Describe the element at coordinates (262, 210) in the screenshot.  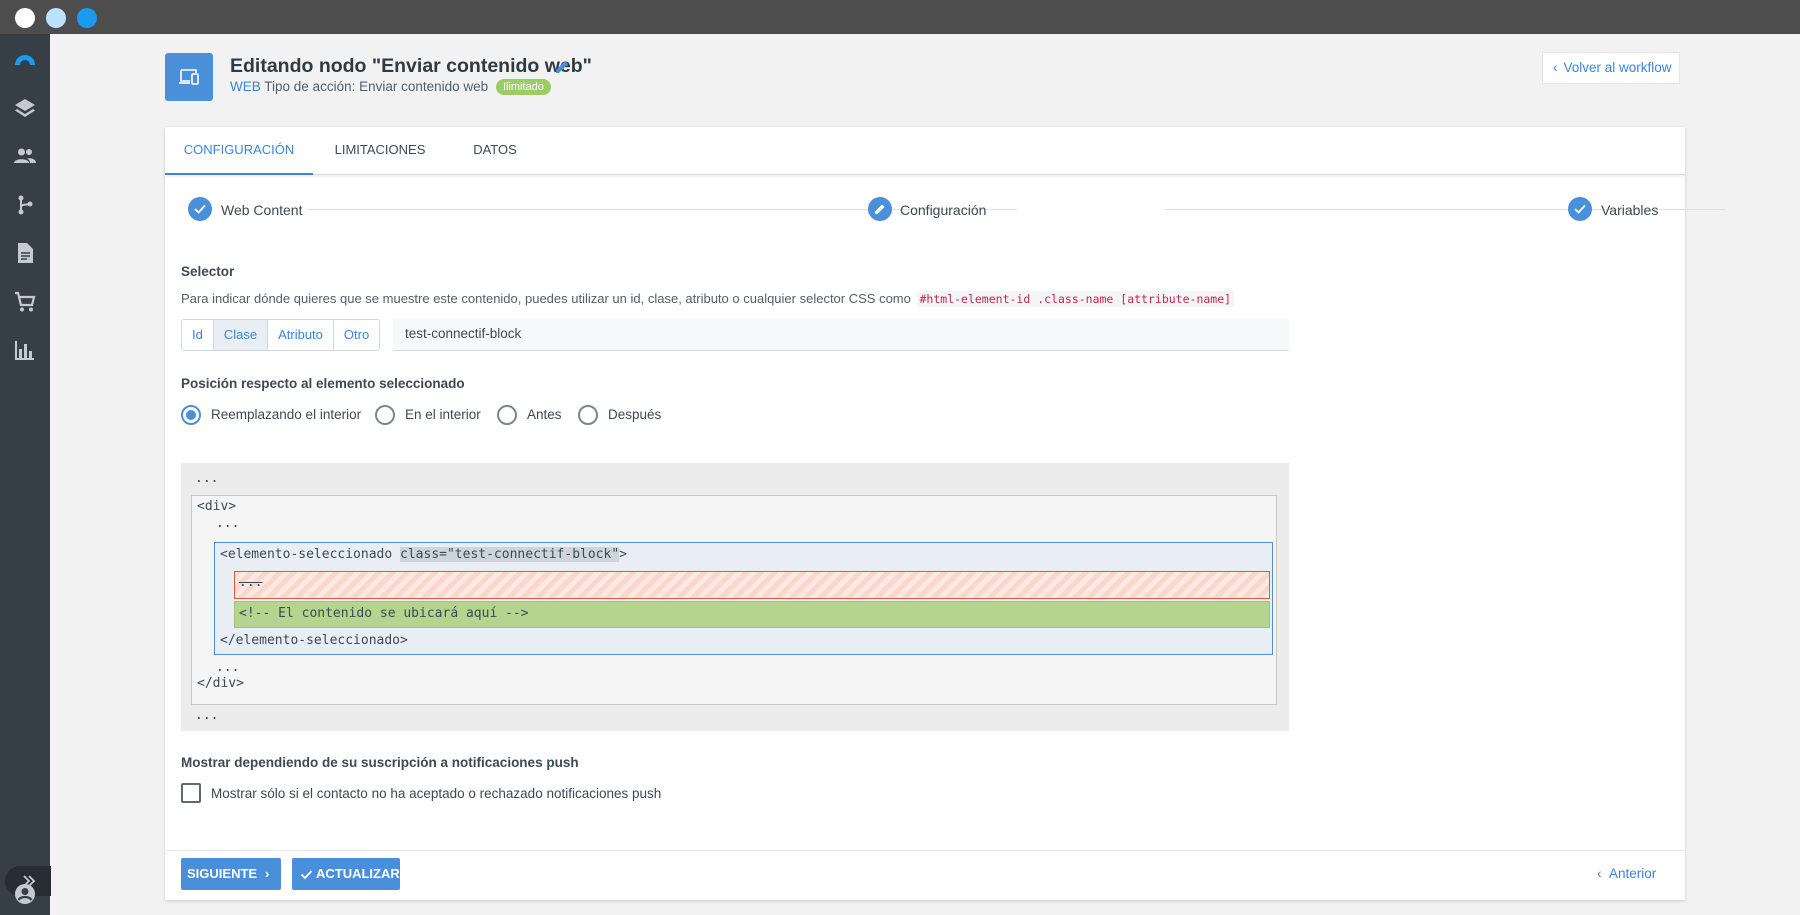
I see `step-web-content-label: Web Content` at that location.